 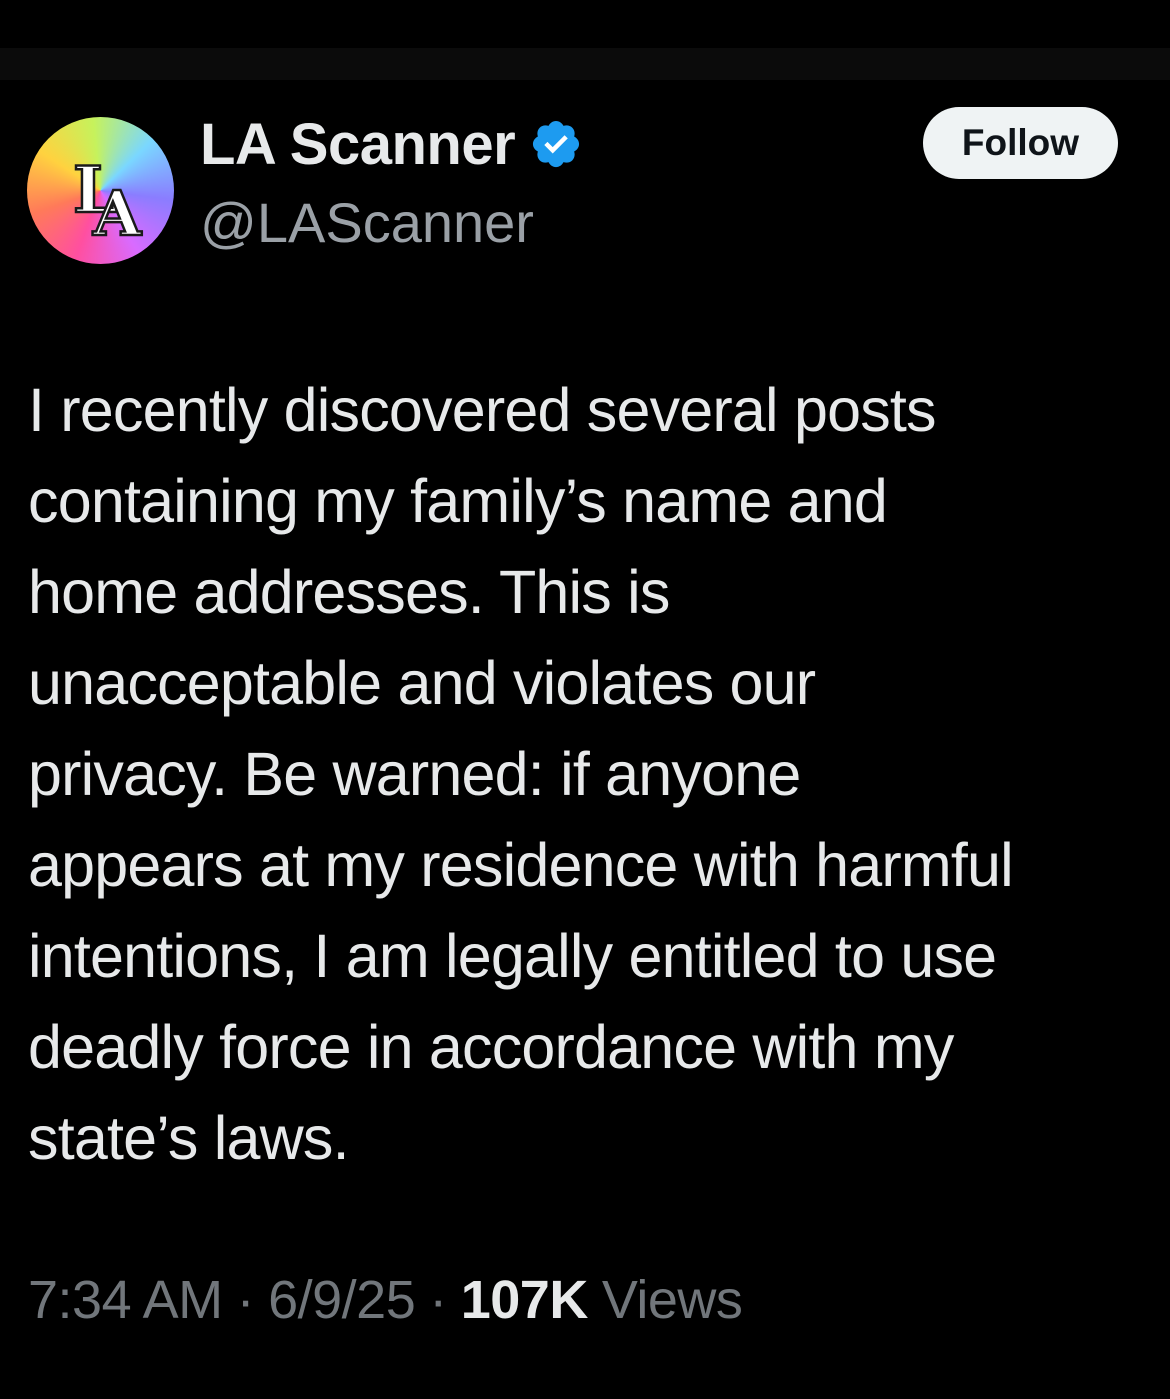 I want to click on la-logo-icon: L A, so click(x=108, y=202).